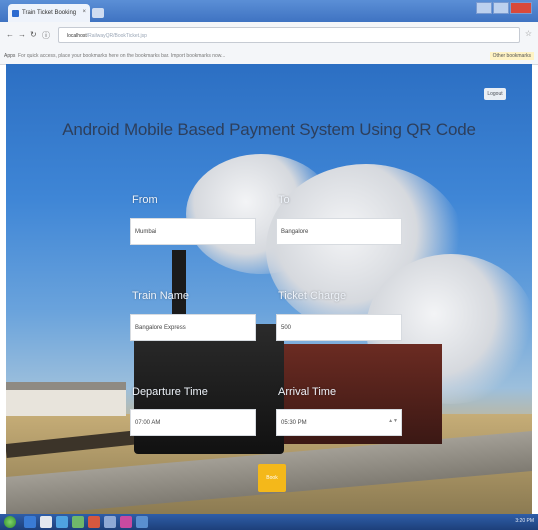 Image resolution: width=538 pixels, height=530 pixels. I want to click on barn, so click(66, 403).